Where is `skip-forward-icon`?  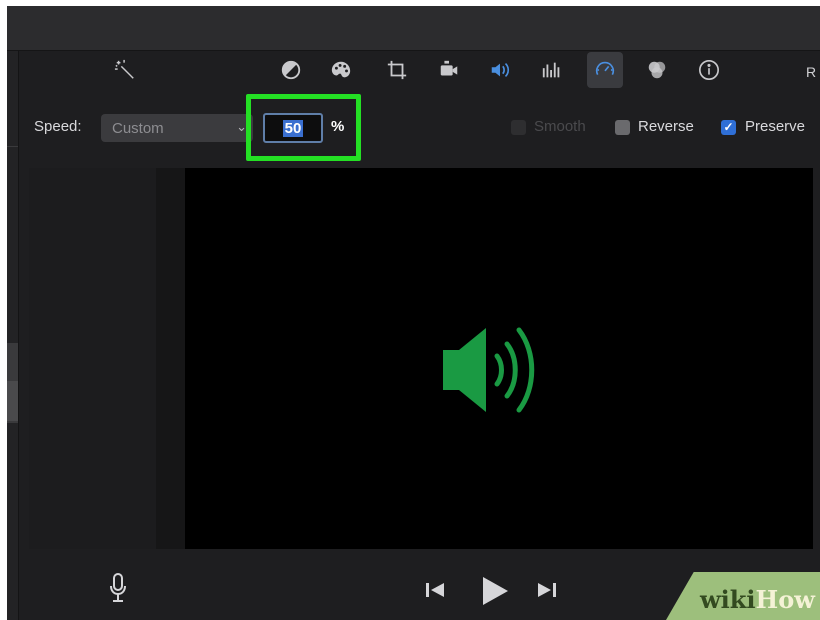 skip-forward-icon is located at coordinates (547, 590).